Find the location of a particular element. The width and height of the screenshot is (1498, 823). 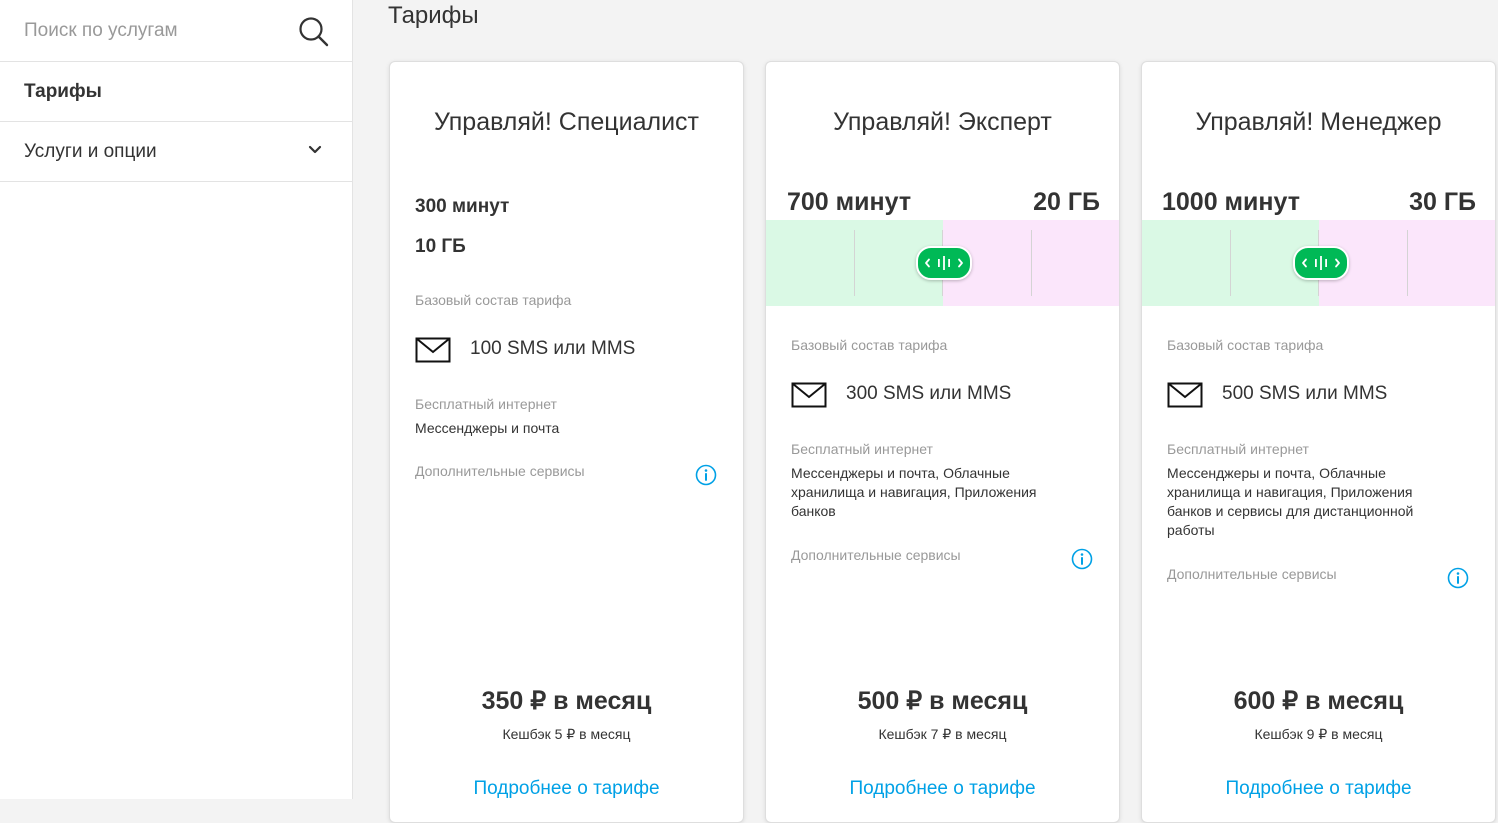

price: 600 ₽ в месяц is located at coordinates (1318, 701).